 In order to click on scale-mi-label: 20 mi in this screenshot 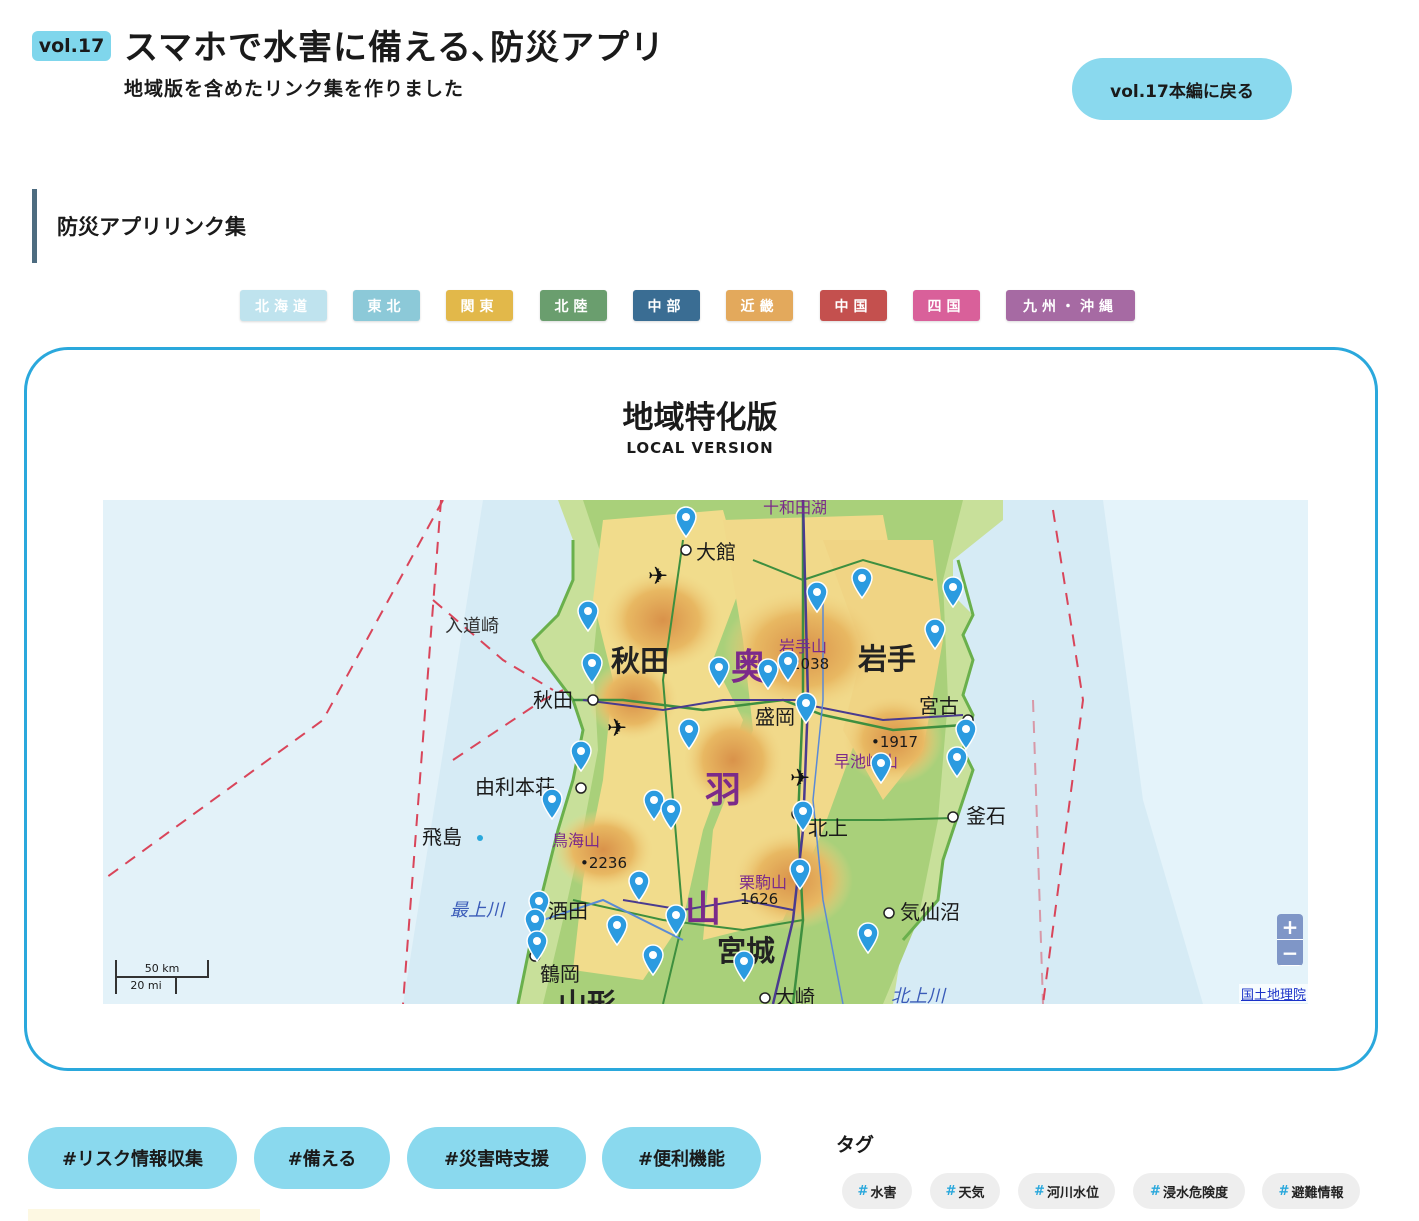, I will do `click(146, 986)`.